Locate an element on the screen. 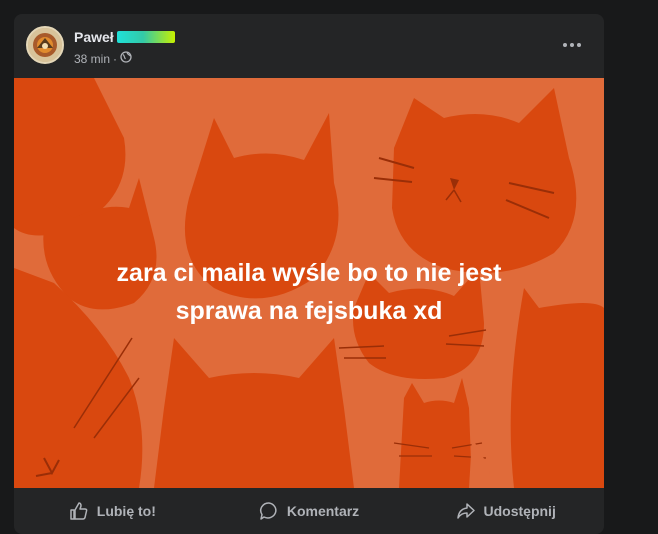  comment-icon is located at coordinates (269, 511).